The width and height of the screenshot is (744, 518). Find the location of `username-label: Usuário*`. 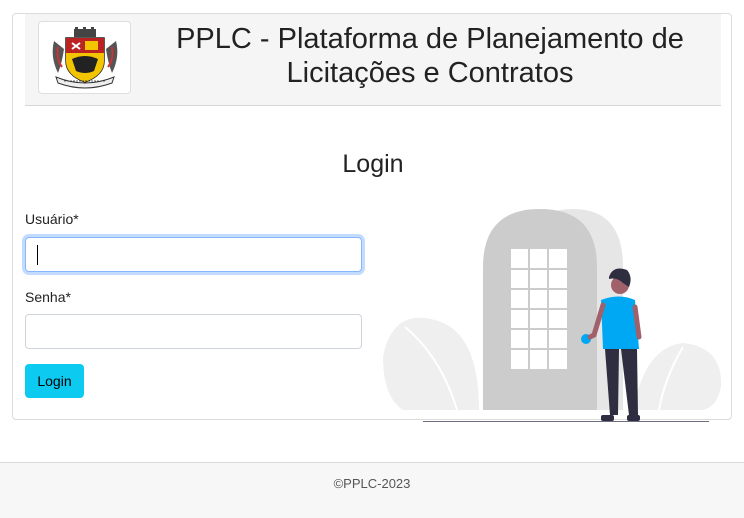

username-label: Usuário* is located at coordinates (52, 219).